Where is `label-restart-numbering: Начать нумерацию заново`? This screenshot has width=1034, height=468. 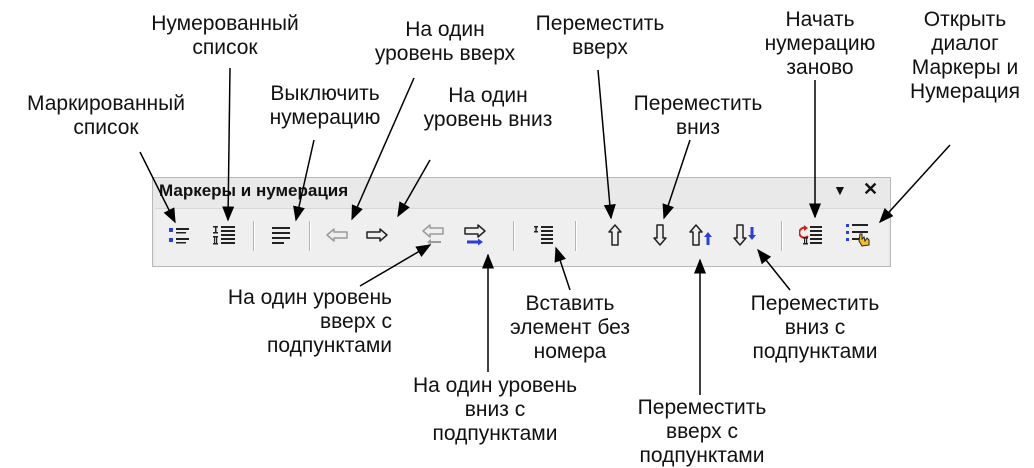 label-restart-numbering: Начать нумерацию заново is located at coordinates (820, 43).